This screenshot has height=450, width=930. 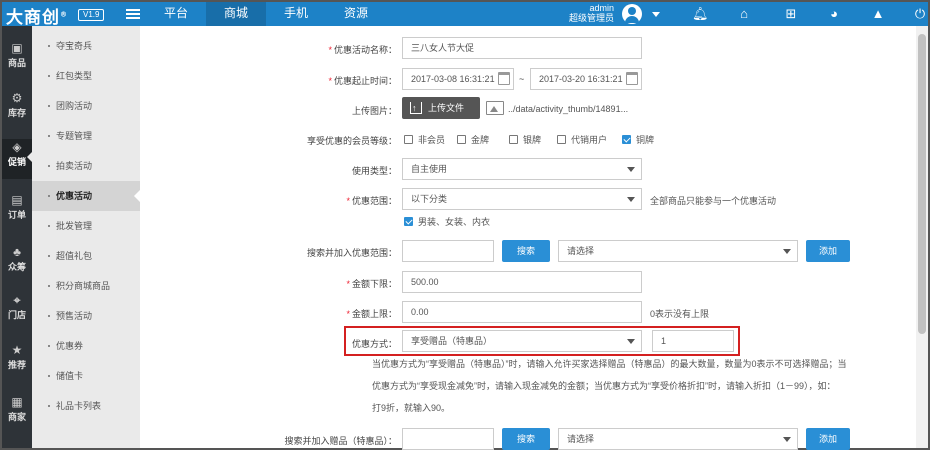 I want to click on nav-platform: 平台, so click(x=176, y=14).